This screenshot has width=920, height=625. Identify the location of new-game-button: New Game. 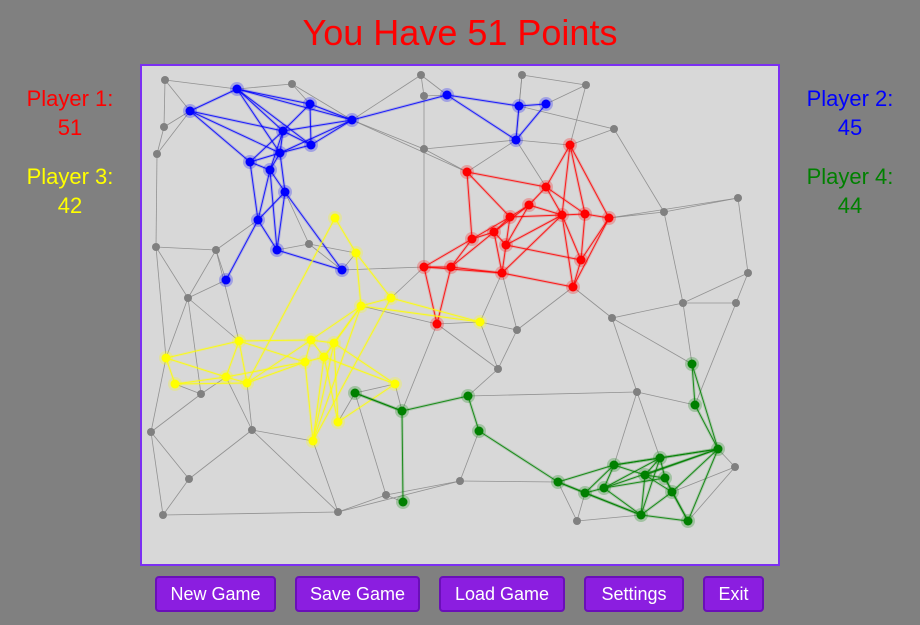
(215, 594).